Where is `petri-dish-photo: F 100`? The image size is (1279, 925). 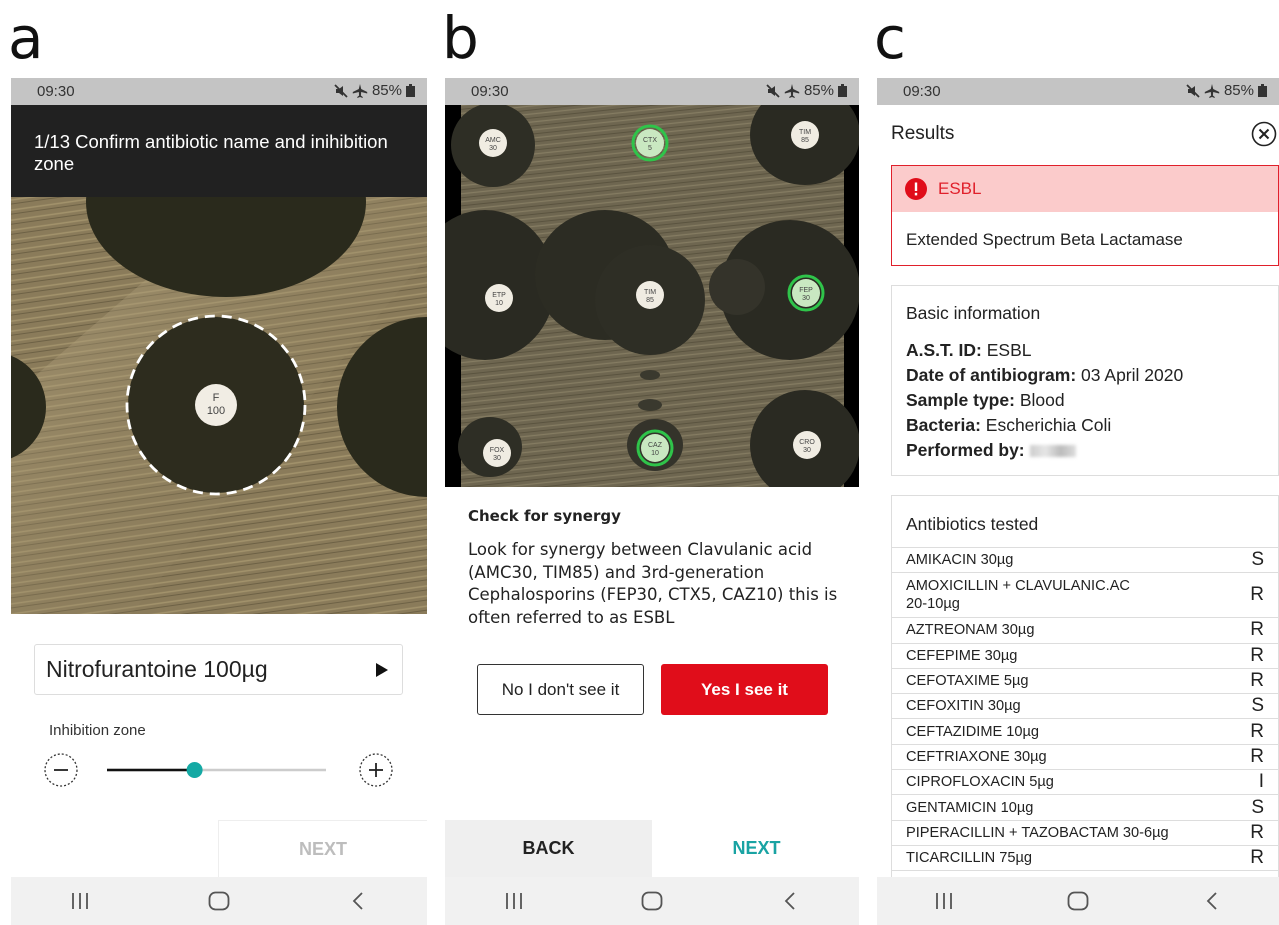
petri-dish-photo: F 100 is located at coordinates (219, 405).